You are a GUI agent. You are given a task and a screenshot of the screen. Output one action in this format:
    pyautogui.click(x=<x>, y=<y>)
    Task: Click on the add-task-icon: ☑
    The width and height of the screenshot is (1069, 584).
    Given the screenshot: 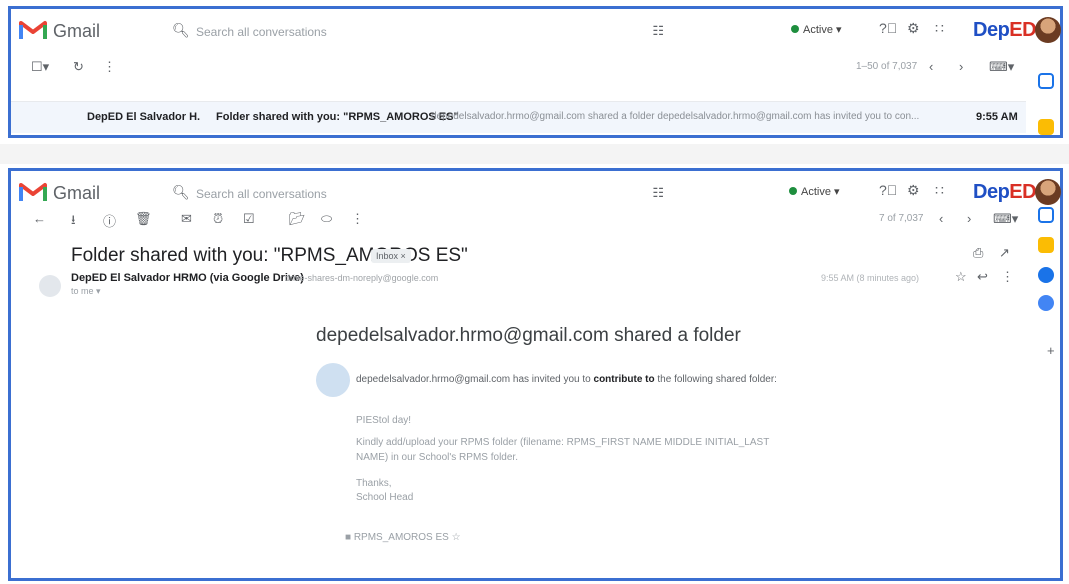 What is the action you would take?
    pyautogui.click(x=249, y=219)
    